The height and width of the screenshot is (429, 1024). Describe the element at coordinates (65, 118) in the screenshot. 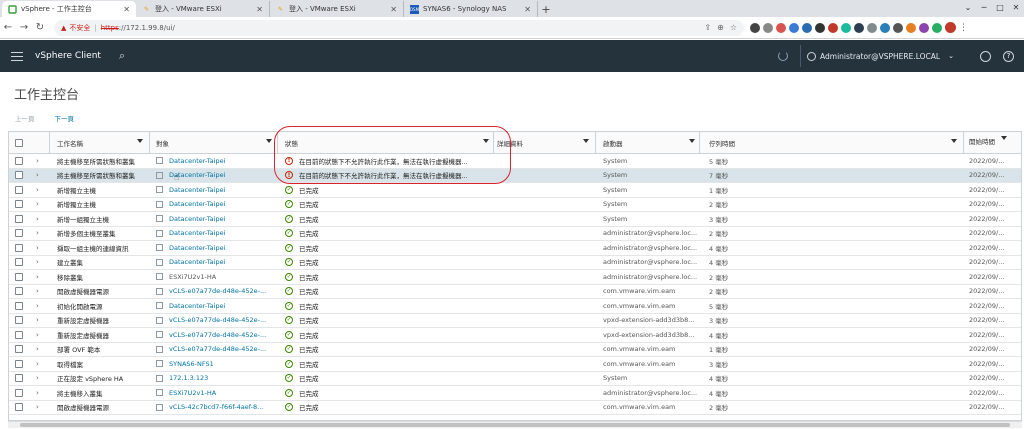

I see `next-page-button: 下一頁` at that location.